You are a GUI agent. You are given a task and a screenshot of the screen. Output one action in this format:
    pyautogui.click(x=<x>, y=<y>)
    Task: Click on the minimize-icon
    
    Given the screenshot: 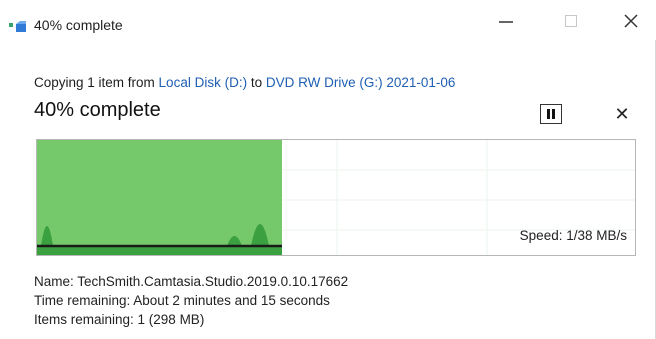 What is the action you would take?
    pyautogui.click(x=506, y=23)
    